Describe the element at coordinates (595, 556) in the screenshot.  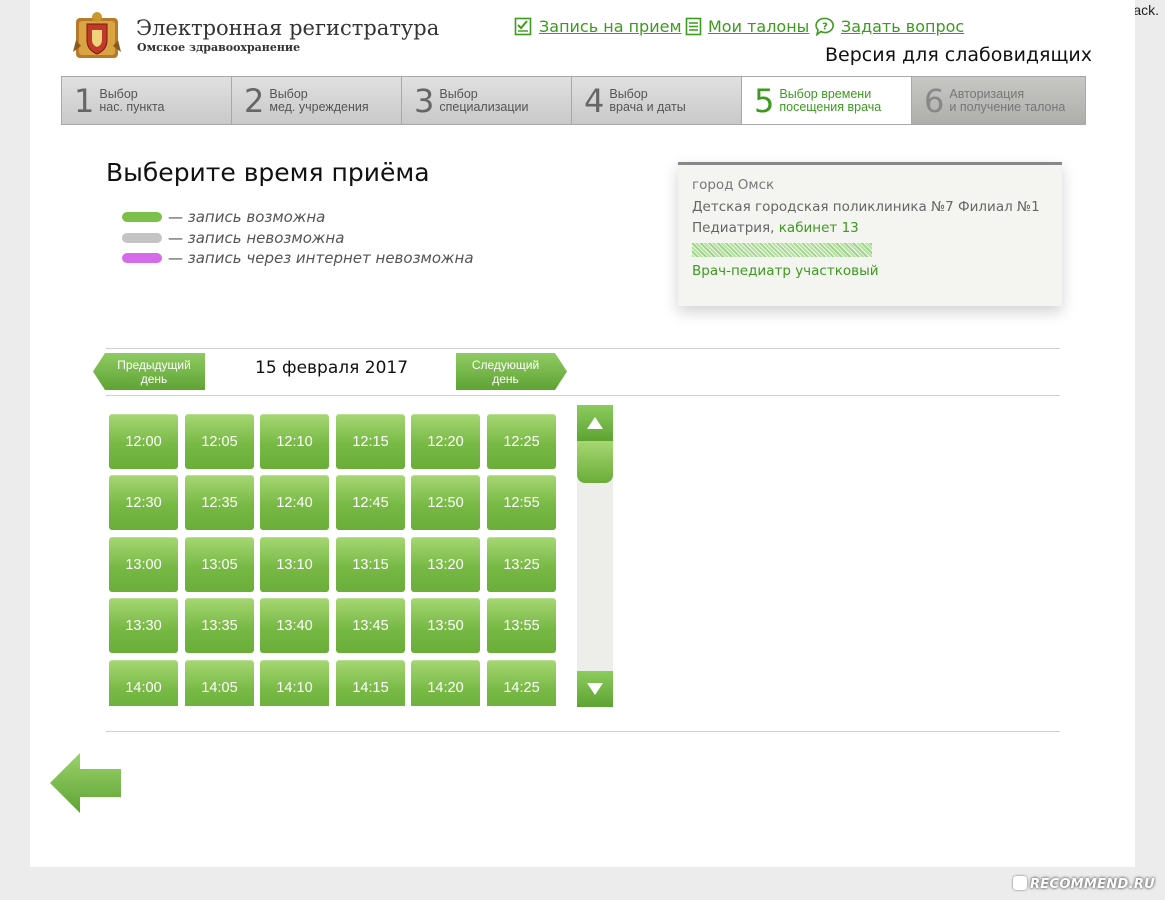
I see `time-slot-scrollbar` at that location.